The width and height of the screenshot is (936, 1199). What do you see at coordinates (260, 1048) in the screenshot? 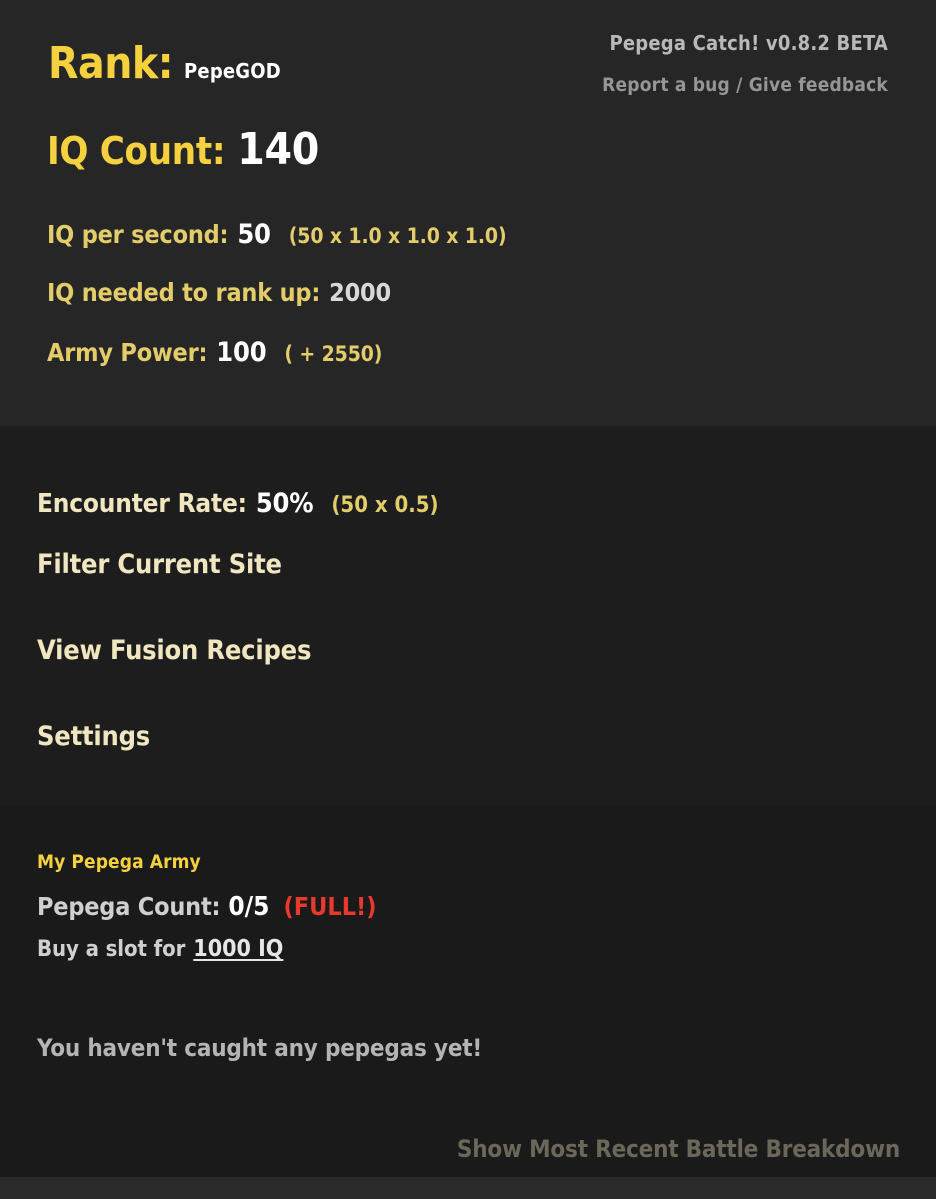
I see `army-empty-message: You haven't caught any pepegas yet!` at bounding box center [260, 1048].